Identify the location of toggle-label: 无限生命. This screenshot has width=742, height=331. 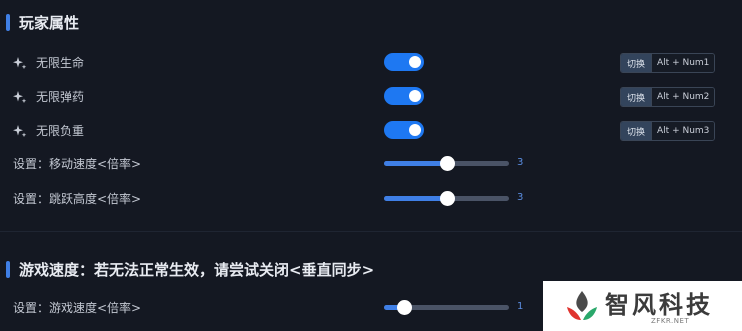
(48, 62).